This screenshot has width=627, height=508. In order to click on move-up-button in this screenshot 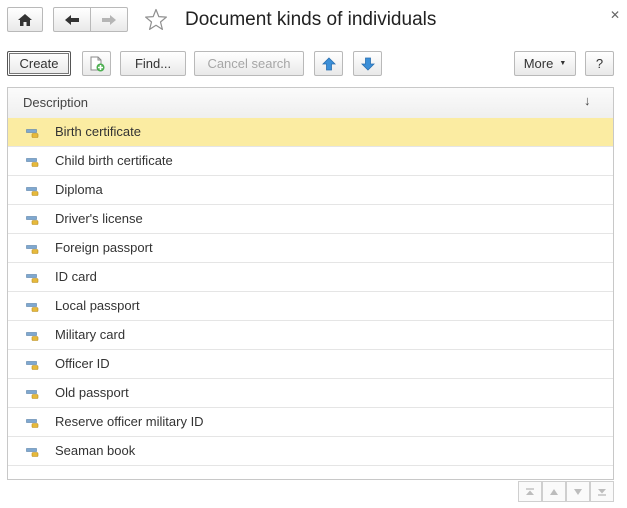, I will do `click(328, 63)`.